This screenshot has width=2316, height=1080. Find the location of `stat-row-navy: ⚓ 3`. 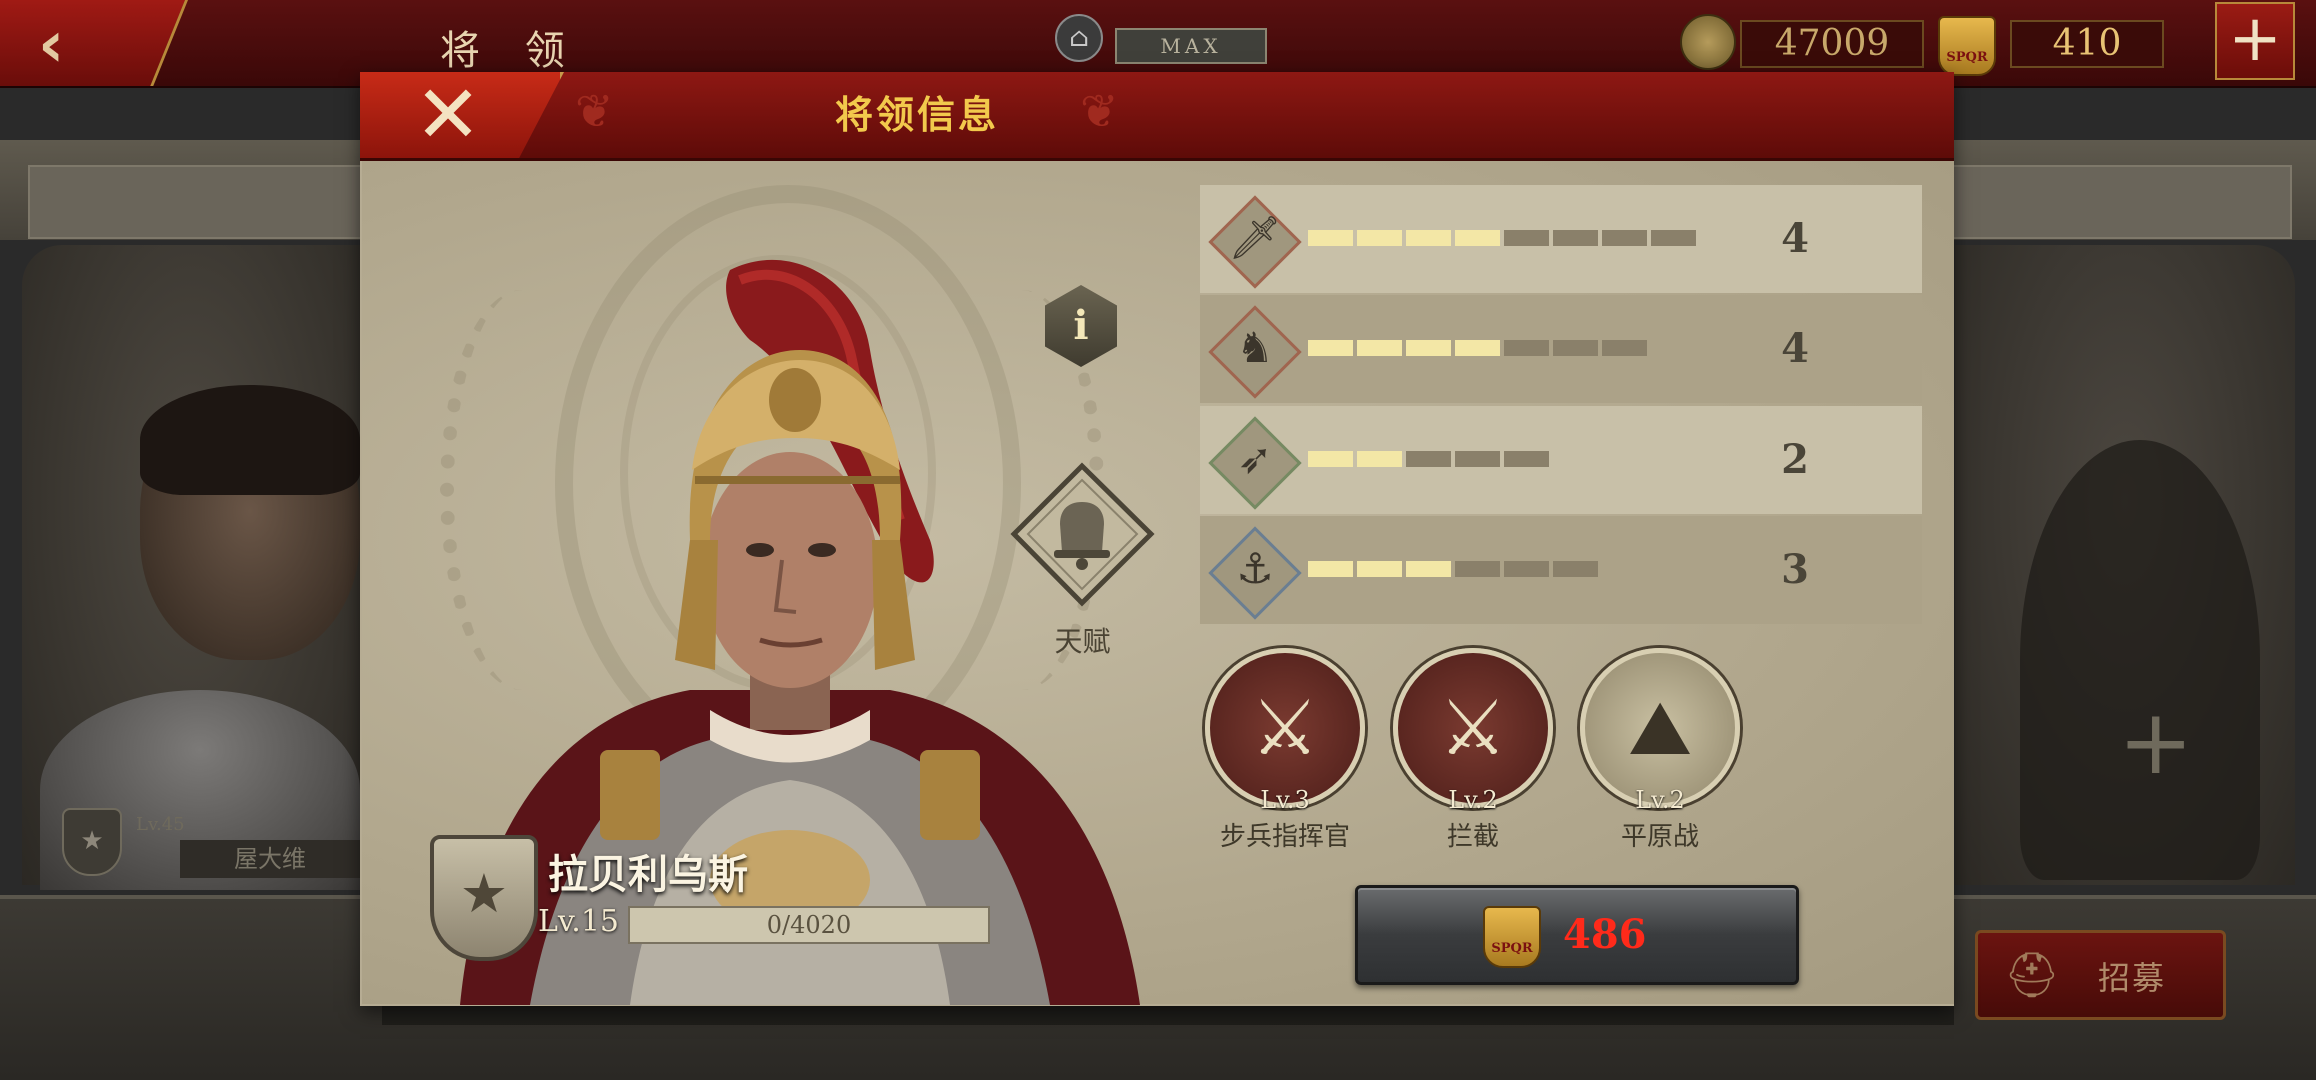

stat-row-navy: ⚓ 3 is located at coordinates (1561, 570).